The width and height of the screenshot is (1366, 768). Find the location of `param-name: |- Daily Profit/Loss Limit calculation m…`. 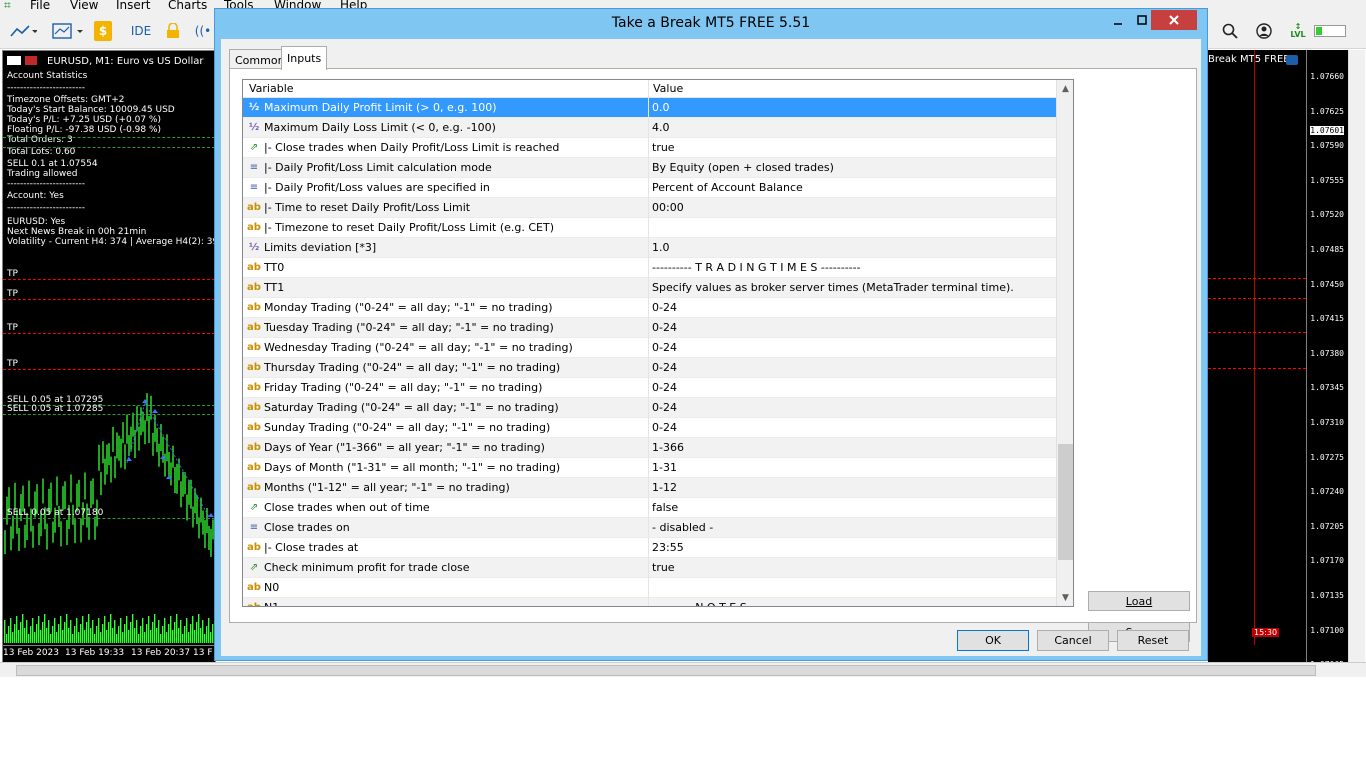

param-name: |- Daily Profit/Loss Limit calculation m… is located at coordinates (378, 167).